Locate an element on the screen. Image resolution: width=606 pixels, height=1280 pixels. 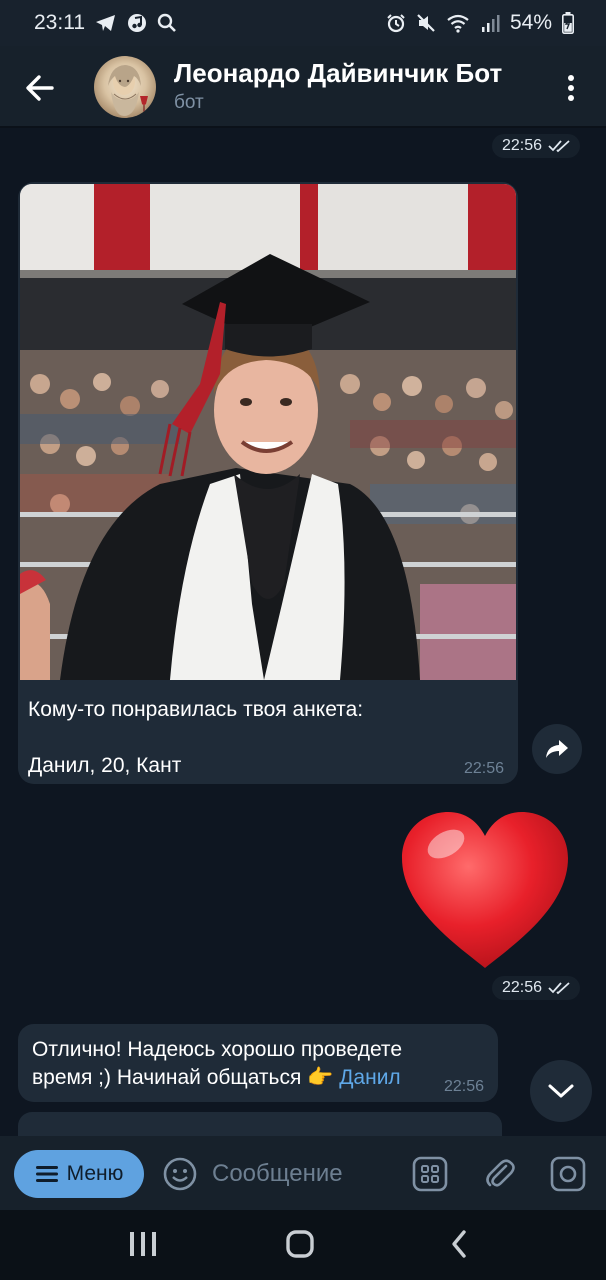
alarm-icon is located at coordinates (396, 23).